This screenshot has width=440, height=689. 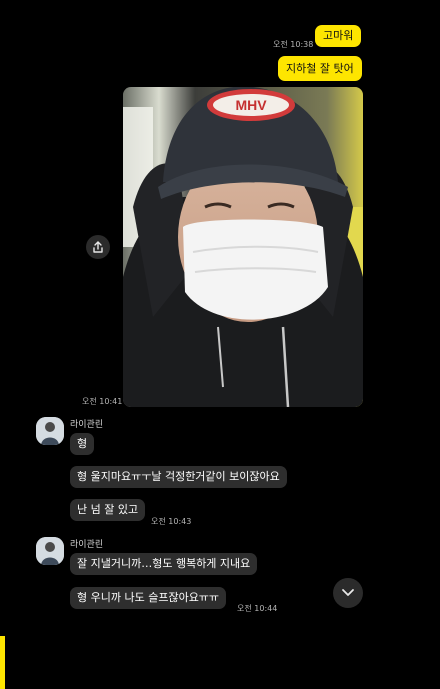 I want to click on message-time: 오전 10:43, so click(x=171, y=521).